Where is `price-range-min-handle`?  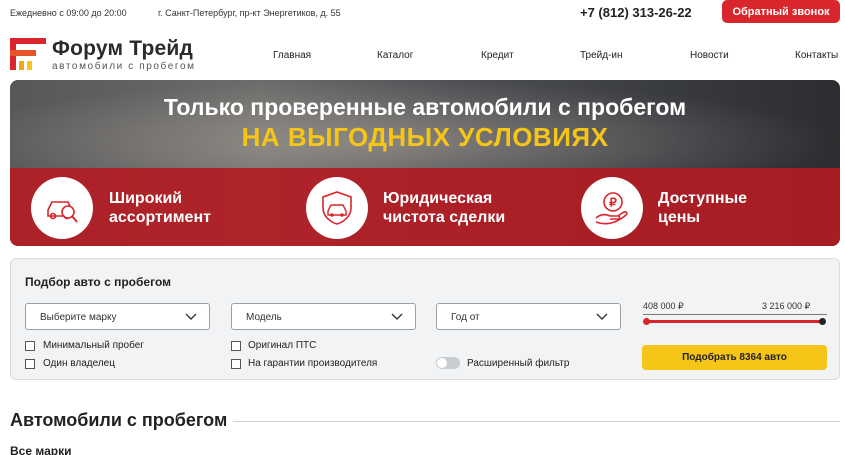 price-range-min-handle is located at coordinates (646, 321).